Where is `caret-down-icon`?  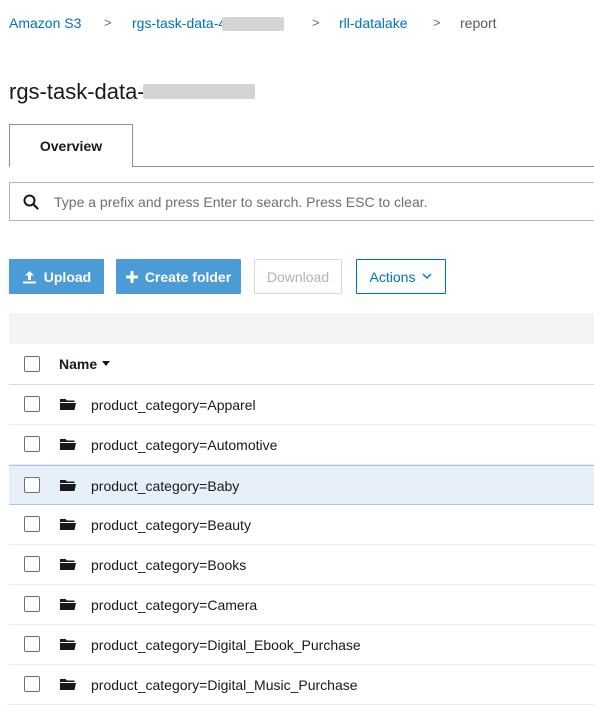
caret-down-icon is located at coordinates (106, 363).